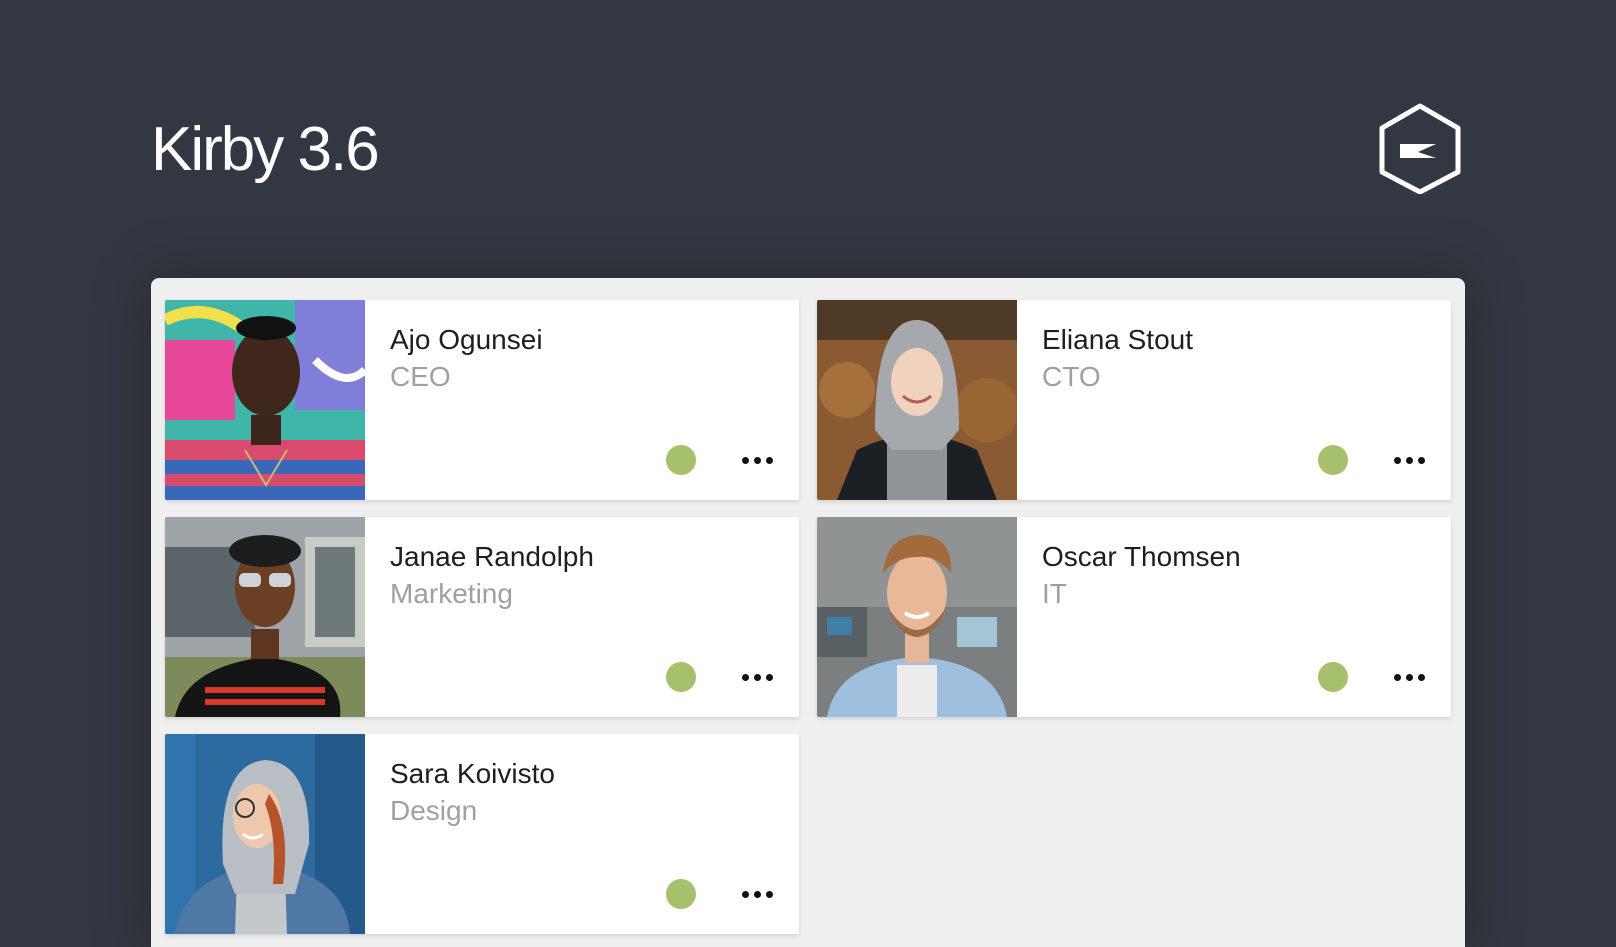  Describe the element at coordinates (1054, 593) in the screenshot. I see `user-role: IT` at that location.